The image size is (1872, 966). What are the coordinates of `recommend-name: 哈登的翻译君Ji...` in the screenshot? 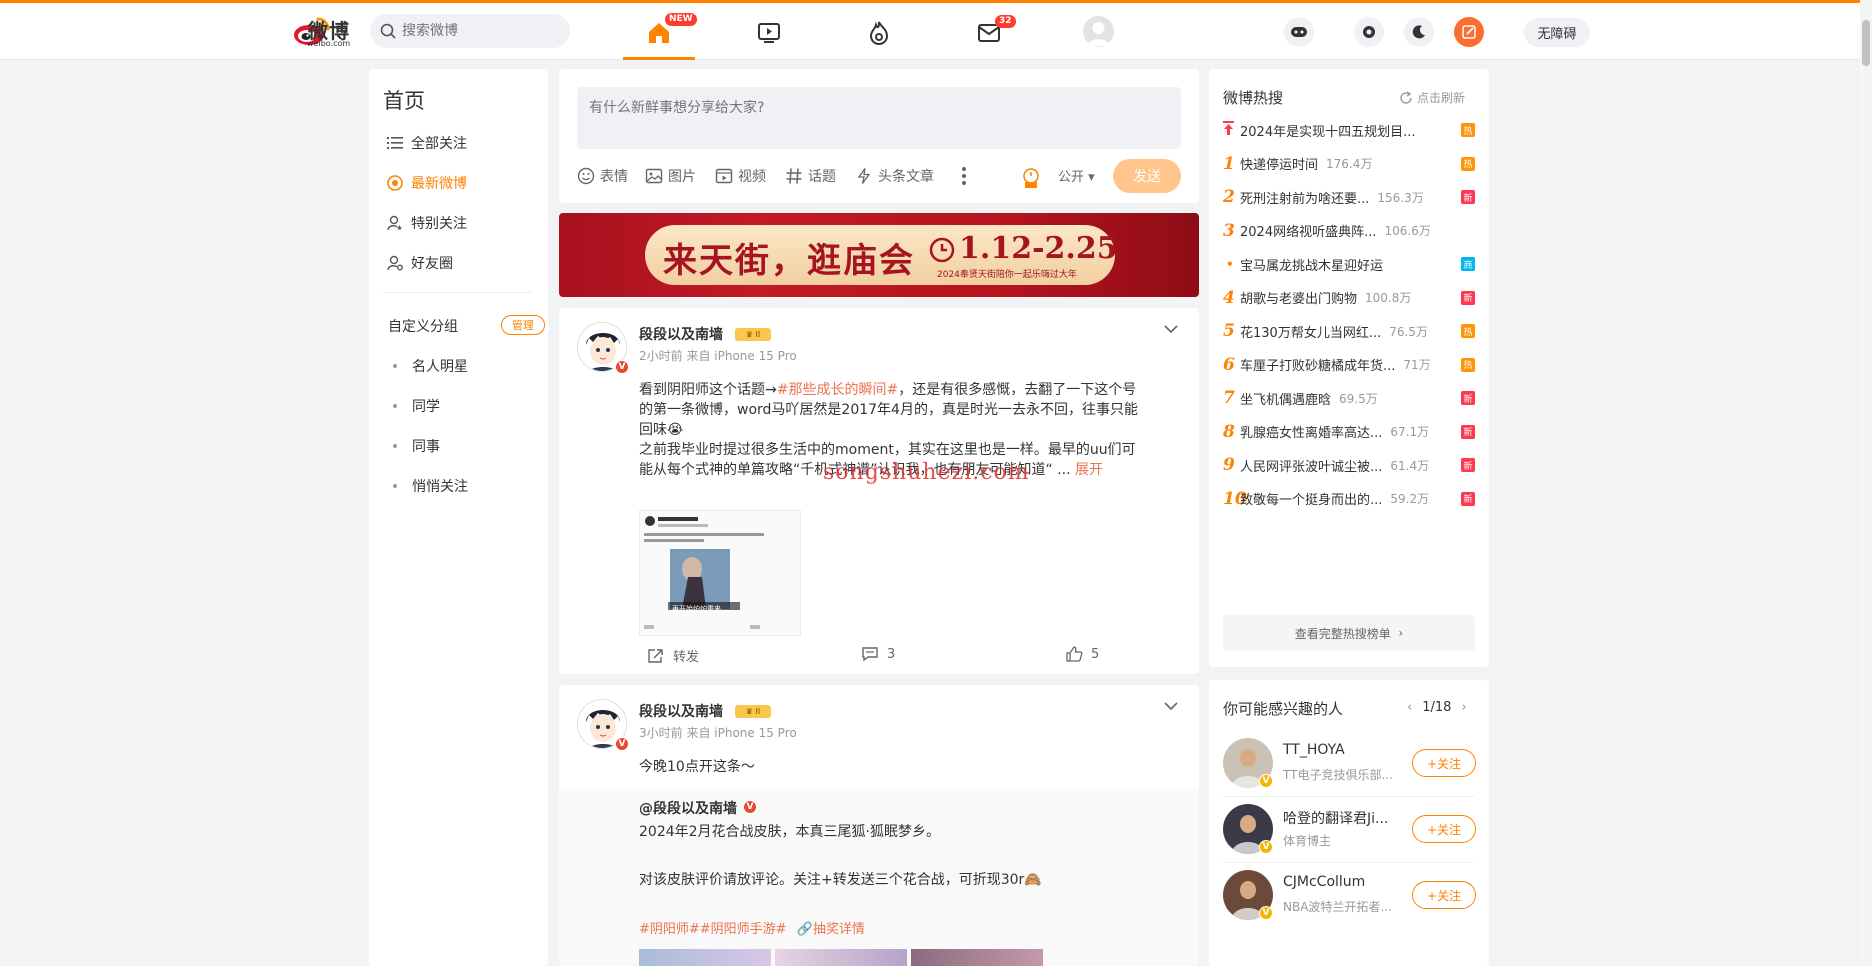 It's located at (1335, 818).